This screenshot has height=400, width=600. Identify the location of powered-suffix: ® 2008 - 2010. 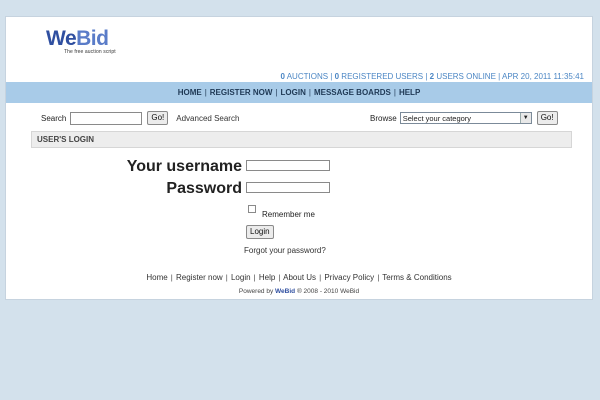
(317, 291).